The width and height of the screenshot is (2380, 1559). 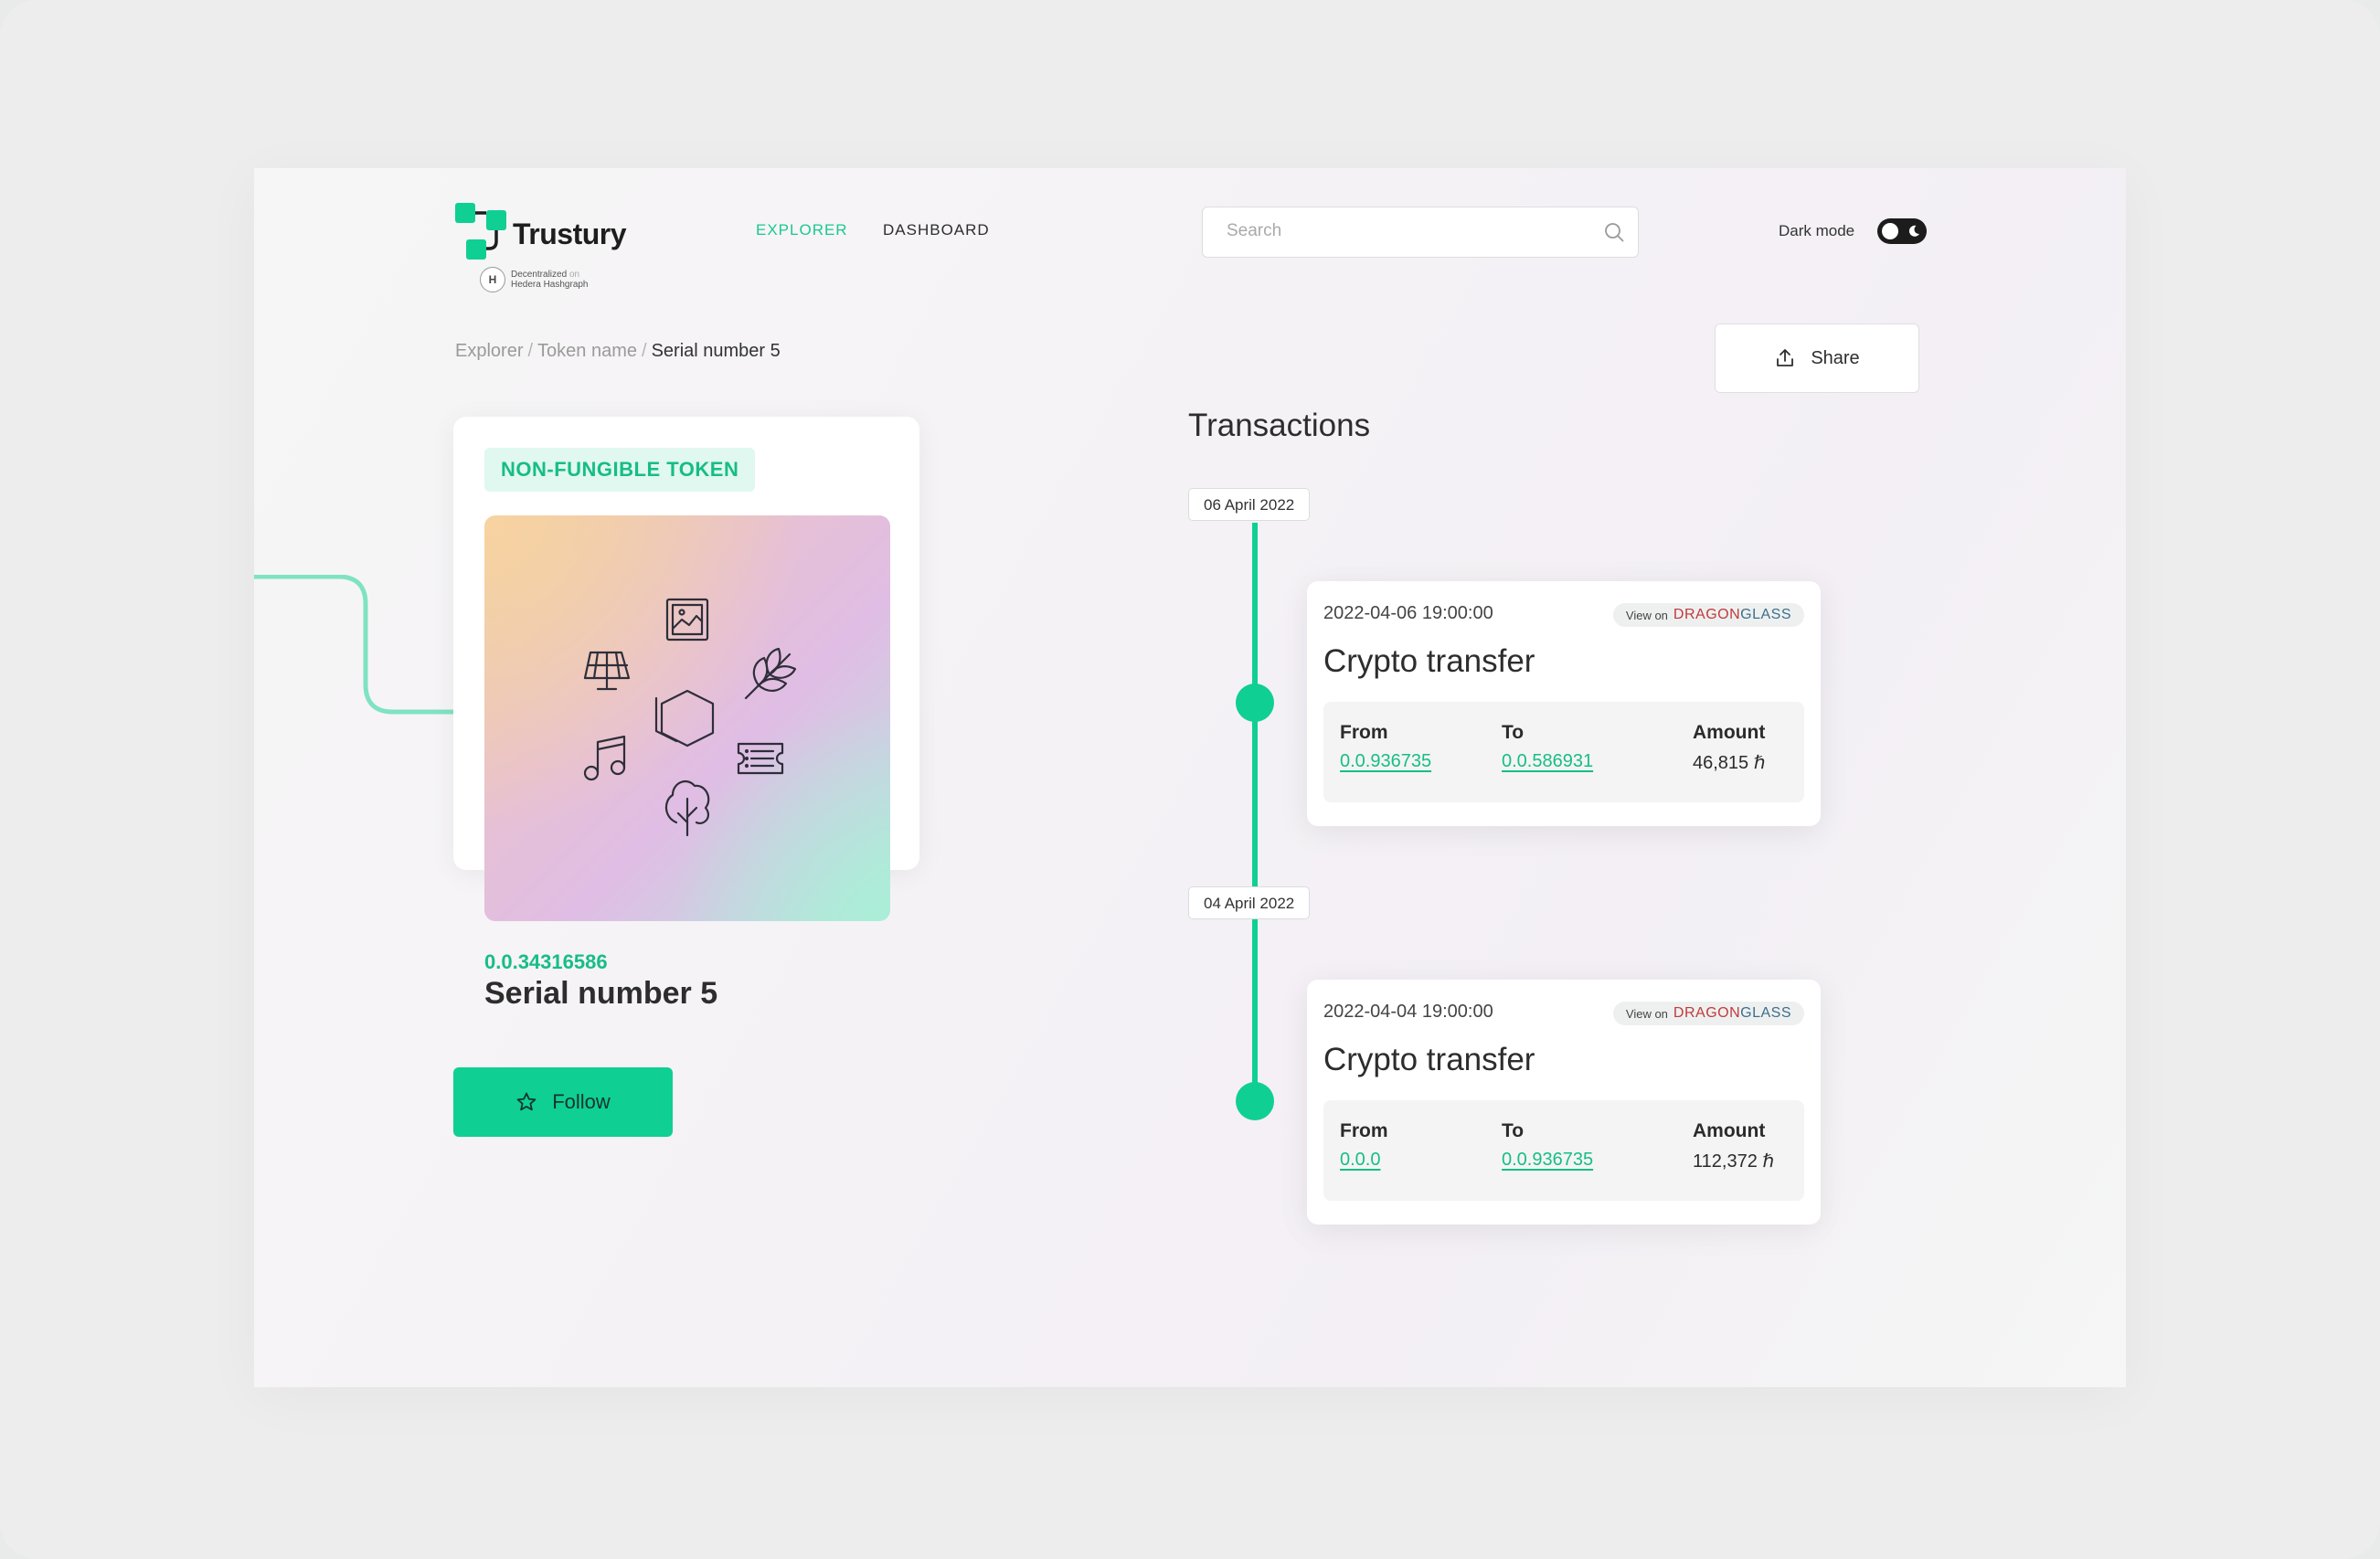 What do you see at coordinates (605, 758) in the screenshot?
I see `music-icon` at bounding box center [605, 758].